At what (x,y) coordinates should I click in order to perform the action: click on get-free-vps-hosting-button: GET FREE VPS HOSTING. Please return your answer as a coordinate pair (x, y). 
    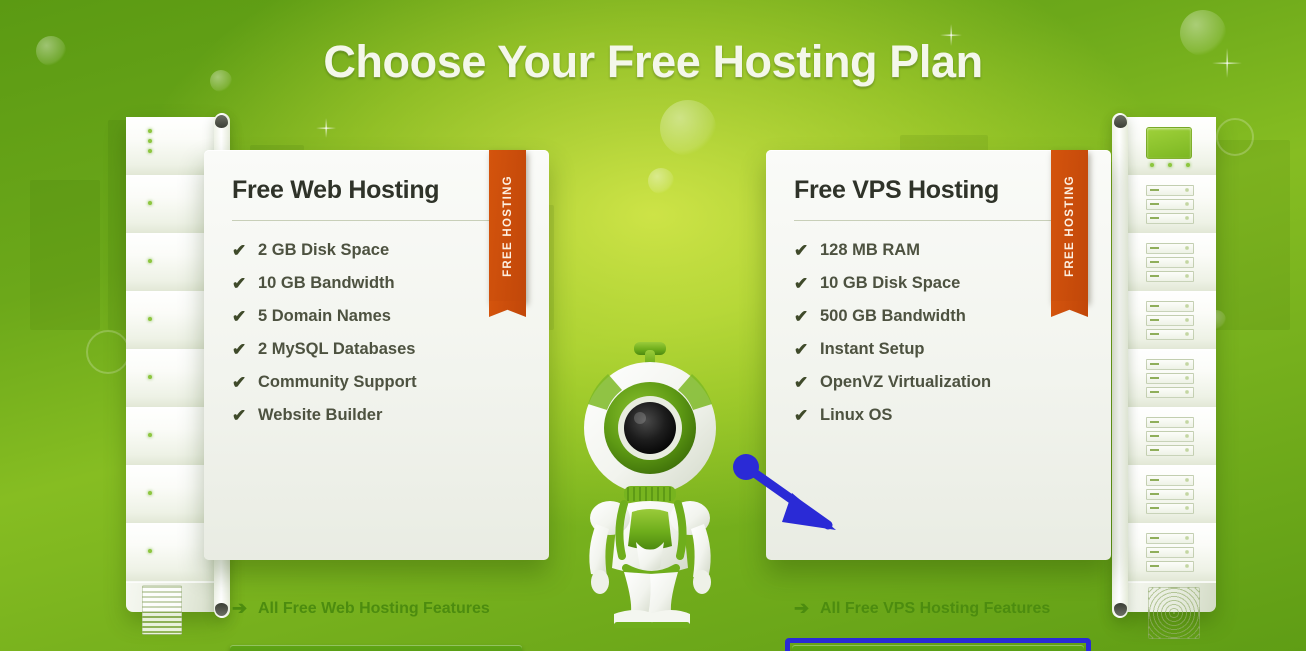
    Looking at the image, I should click on (938, 648).